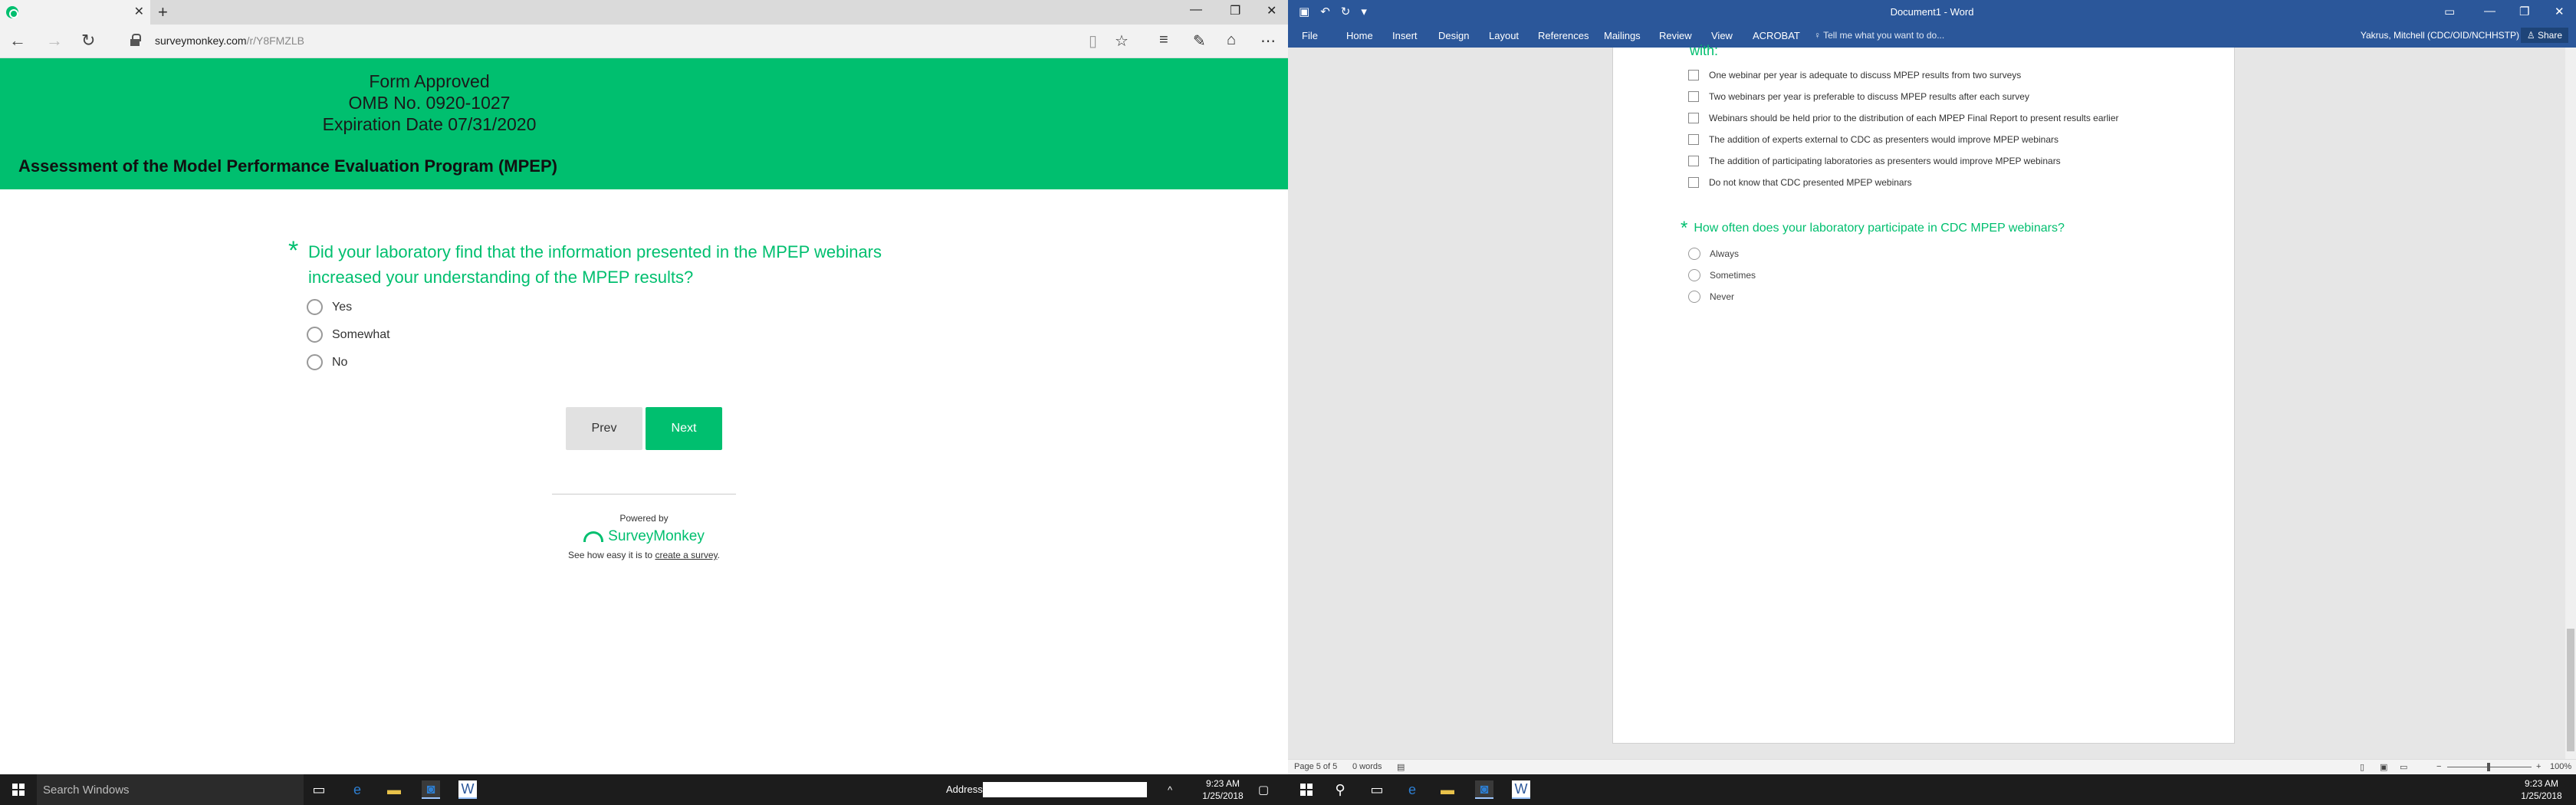  What do you see at coordinates (1367, 767) in the screenshot?
I see `word-count: 0 words` at bounding box center [1367, 767].